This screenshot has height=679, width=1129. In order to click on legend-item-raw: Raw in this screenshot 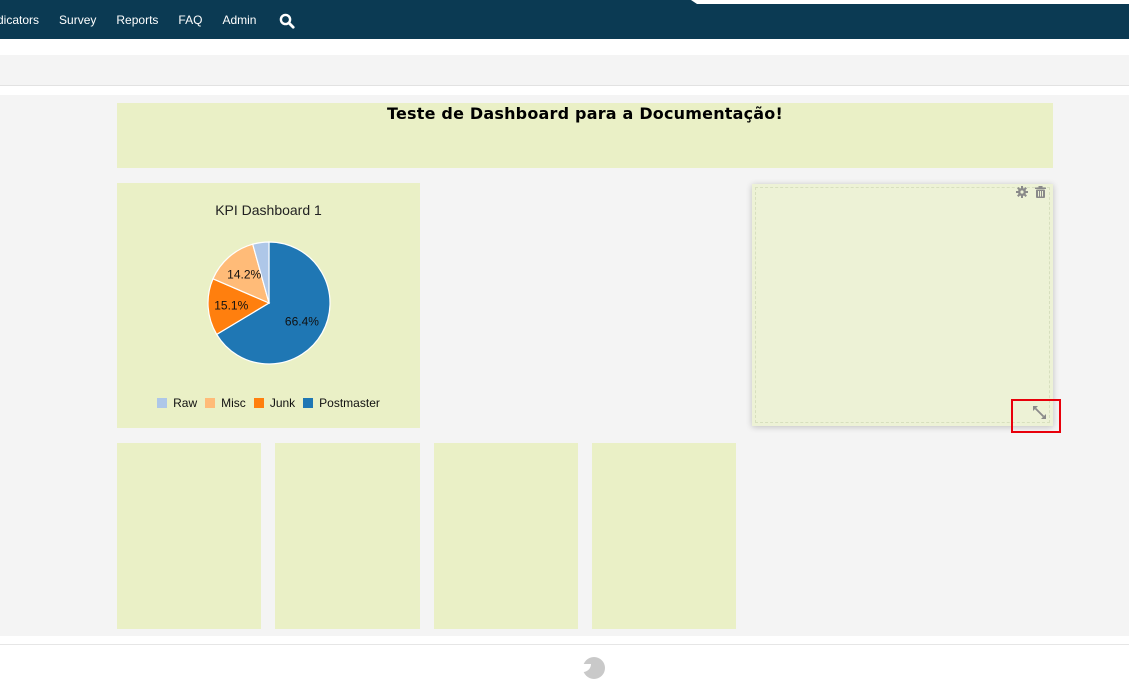, I will do `click(177, 403)`.